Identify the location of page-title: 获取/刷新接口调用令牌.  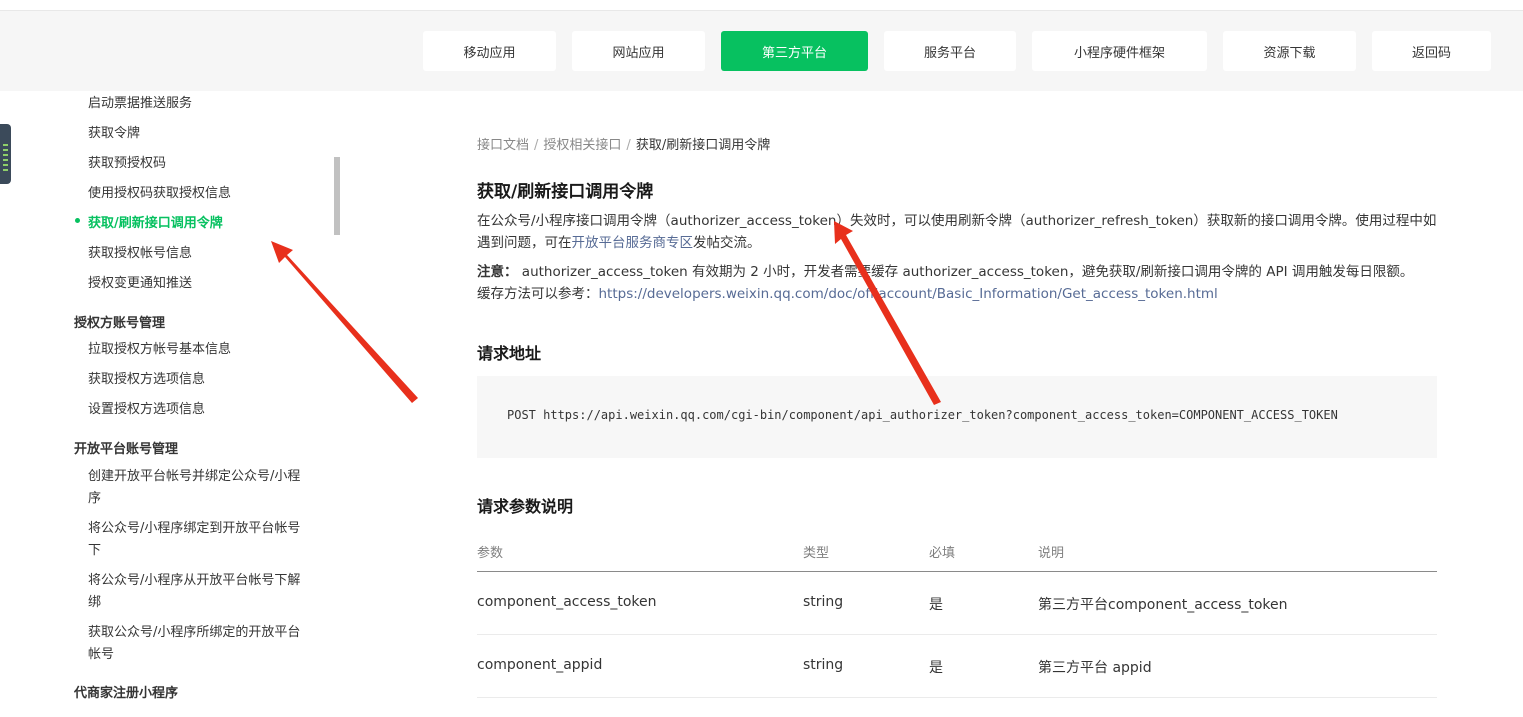
(565, 192).